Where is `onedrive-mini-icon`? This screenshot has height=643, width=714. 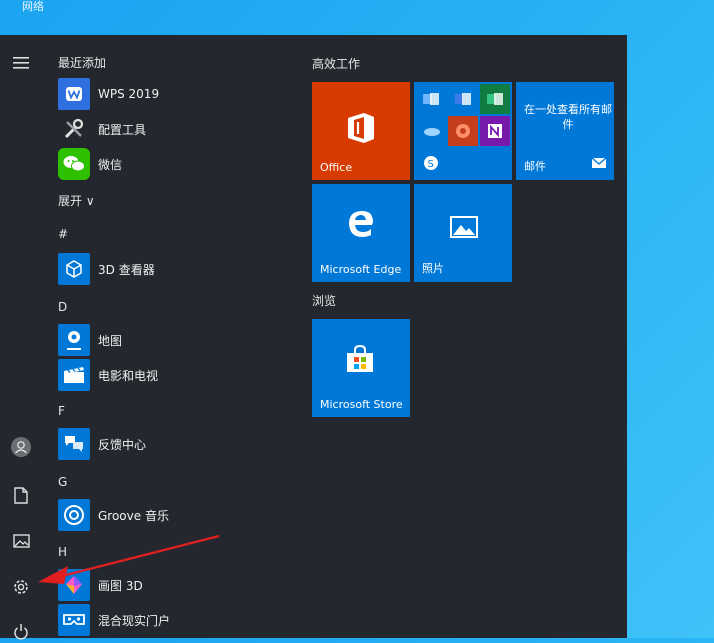
onedrive-mini-icon is located at coordinates (431, 131).